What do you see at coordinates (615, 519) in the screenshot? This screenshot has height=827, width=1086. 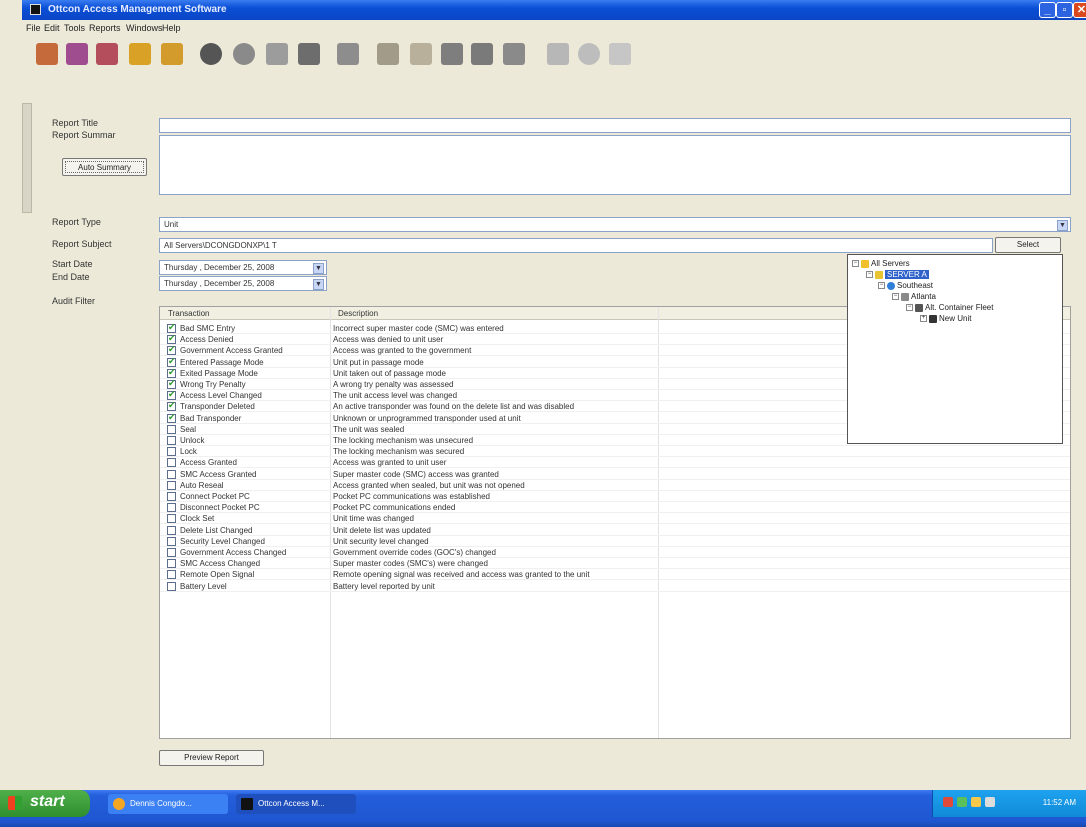 I see `table-row: Clock Set Unit time was changed` at bounding box center [615, 519].